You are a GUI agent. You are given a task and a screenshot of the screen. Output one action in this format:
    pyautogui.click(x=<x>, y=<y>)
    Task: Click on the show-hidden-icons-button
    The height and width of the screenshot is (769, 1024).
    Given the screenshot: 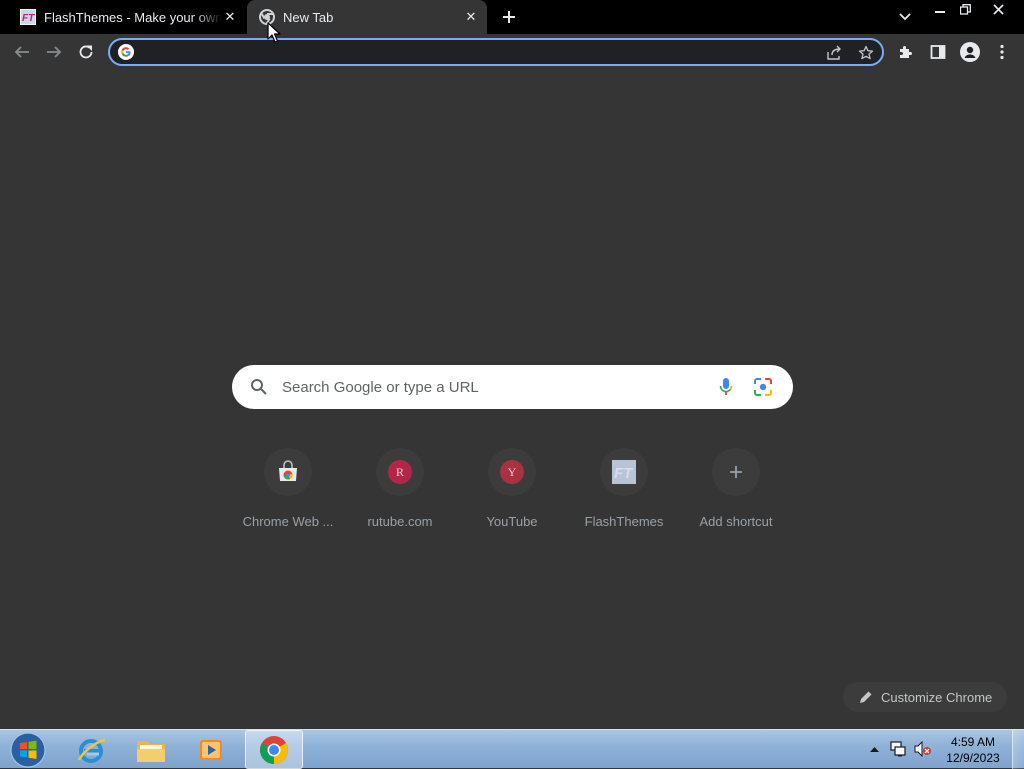 What is the action you would take?
    pyautogui.click(x=874, y=749)
    